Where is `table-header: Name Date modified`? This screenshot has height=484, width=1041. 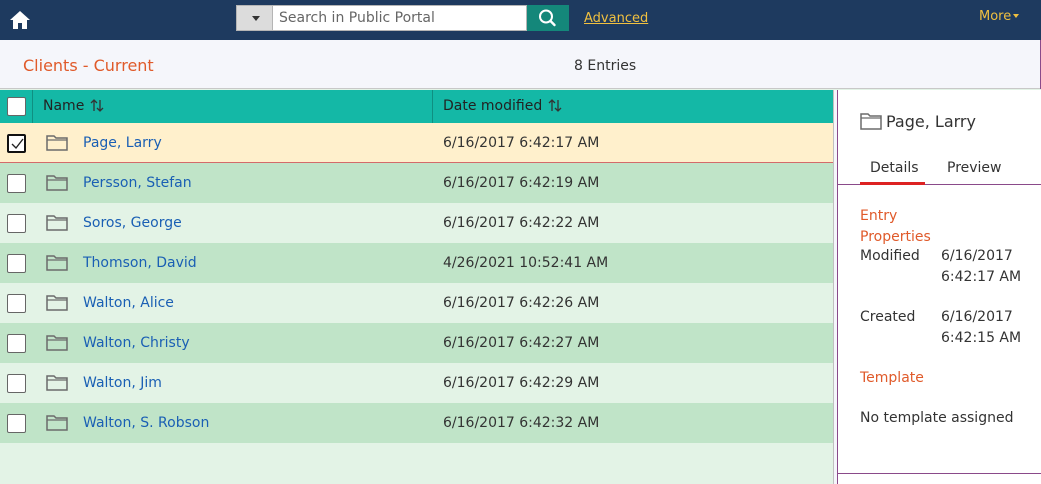 table-header: Name Date modified is located at coordinates (416, 106).